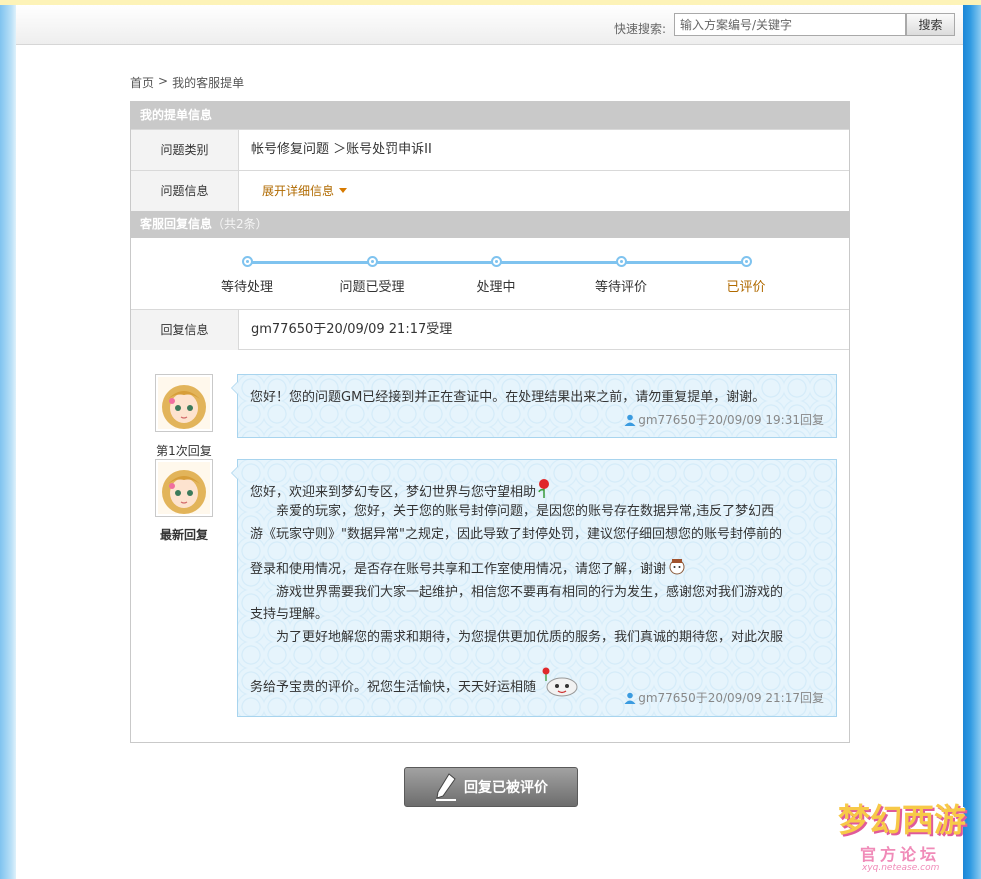 This screenshot has width=981, height=879. Describe the element at coordinates (142, 82) in the screenshot. I see `breadcrumb-home-link: 首页` at that location.